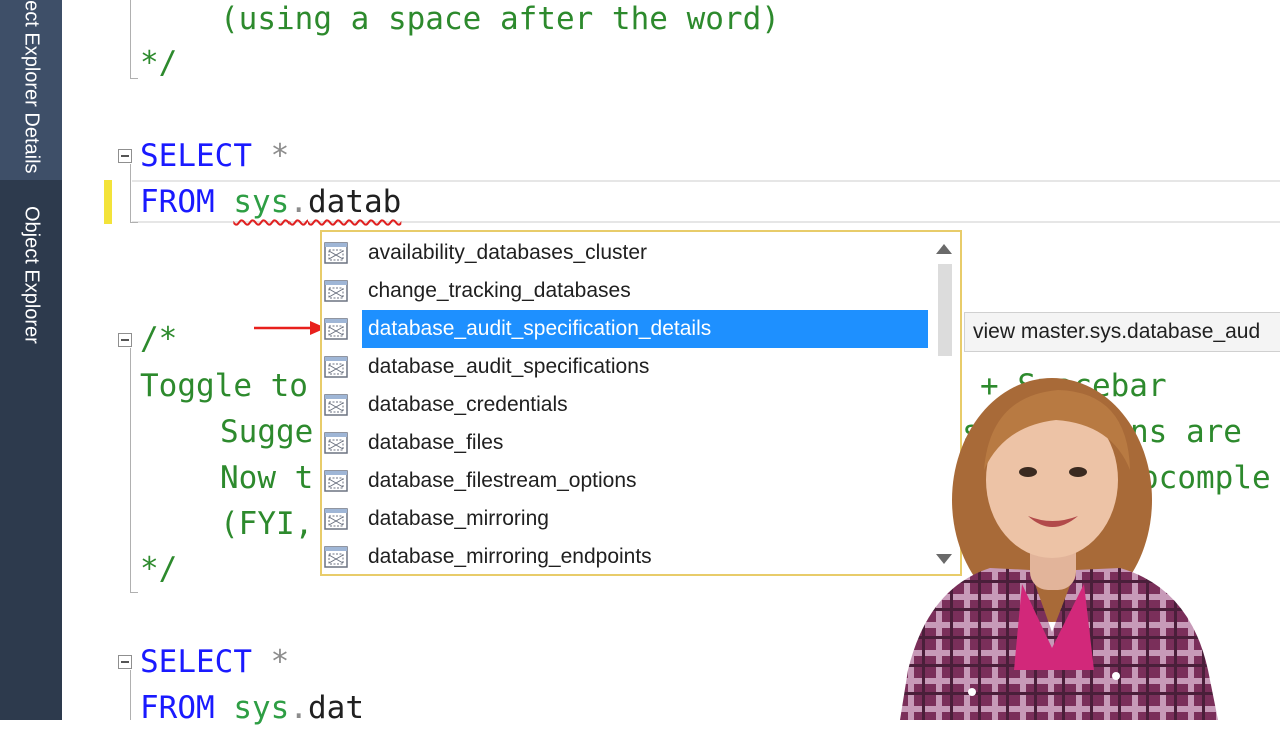  Describe the element at coordinates (108, 202) in the screenshot. I see `change-marker` at that location.